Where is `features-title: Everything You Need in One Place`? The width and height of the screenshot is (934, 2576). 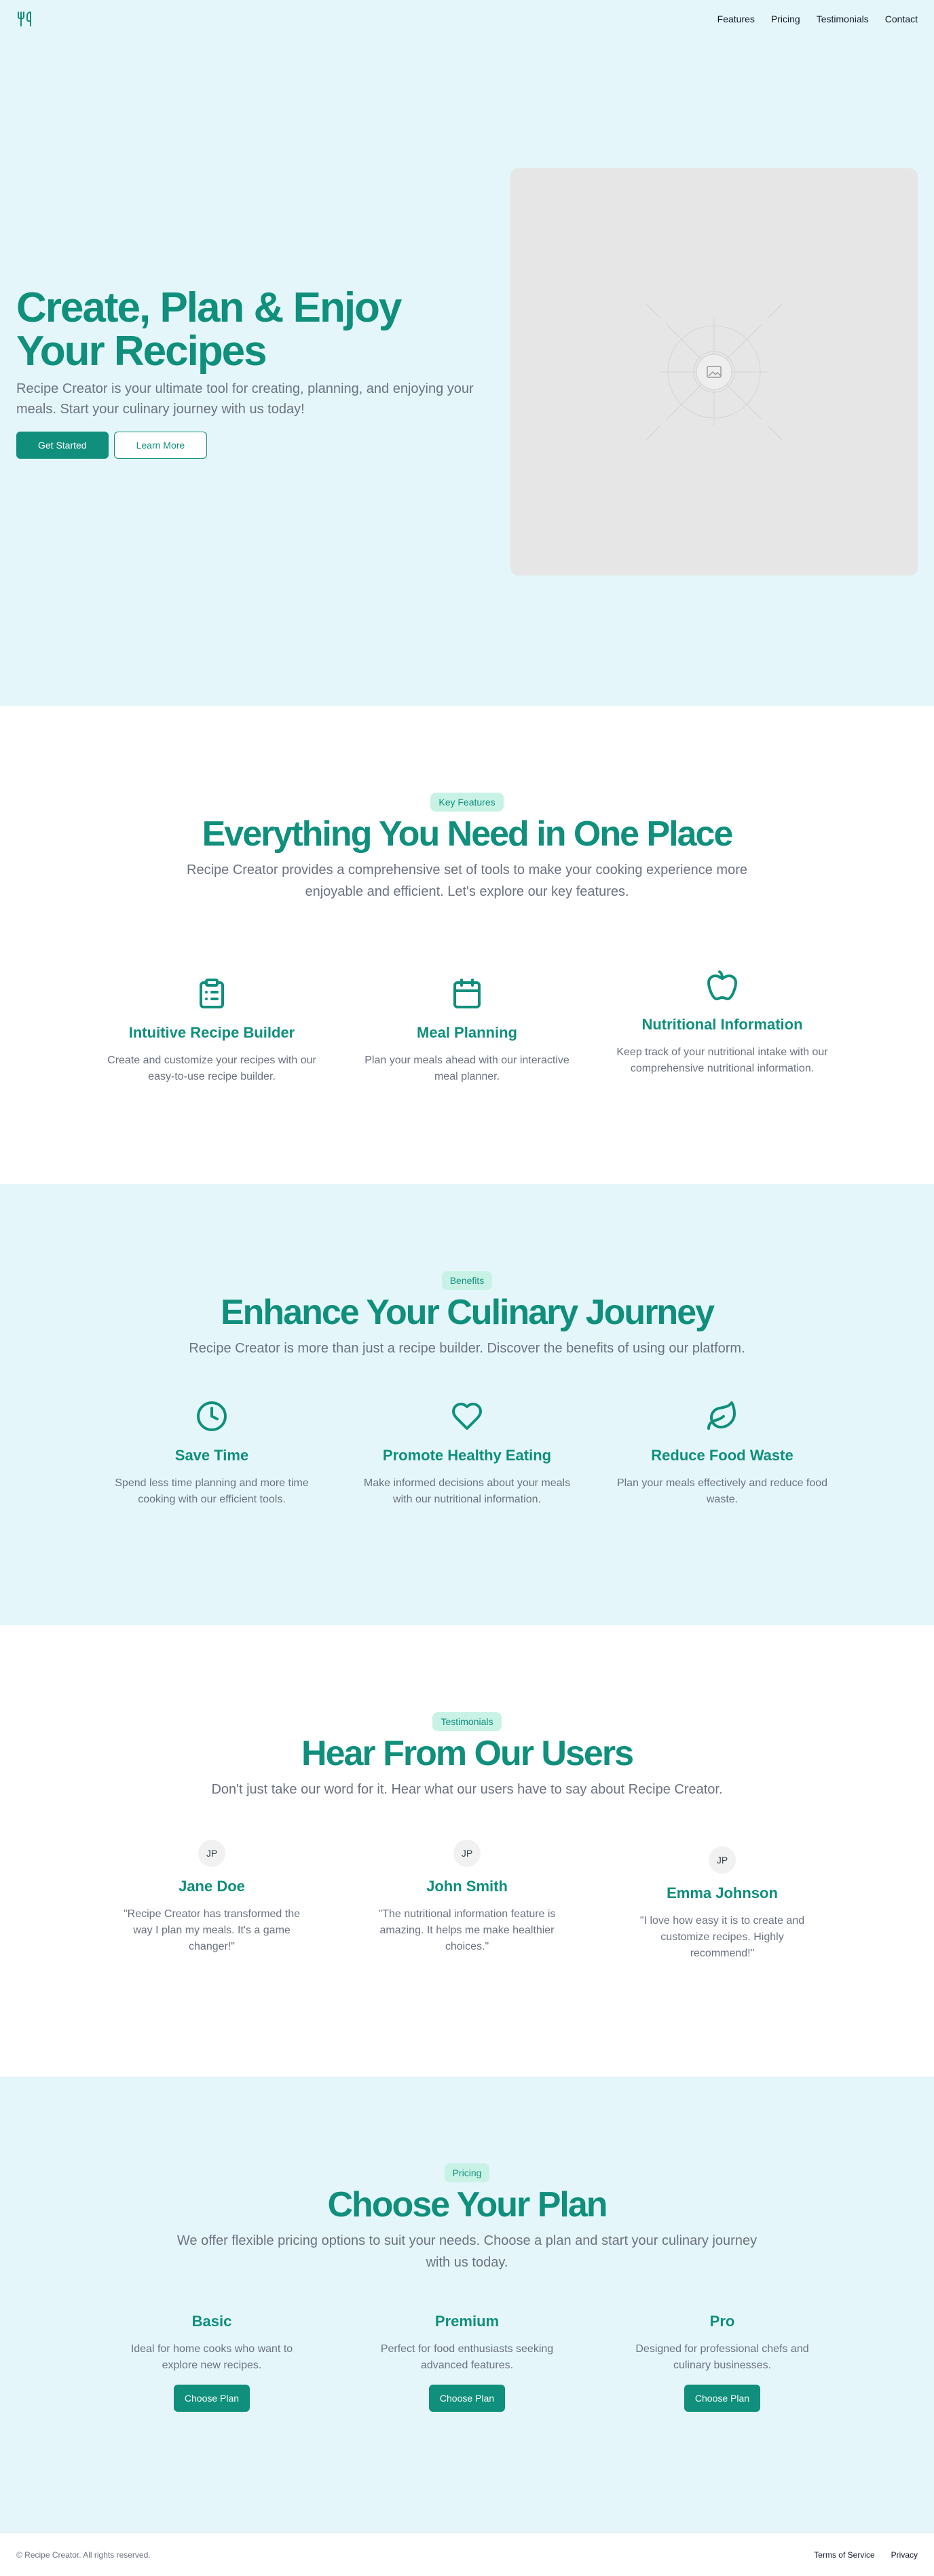 features-title: Everything You Need in One Place is located at coordinates (468, 834).